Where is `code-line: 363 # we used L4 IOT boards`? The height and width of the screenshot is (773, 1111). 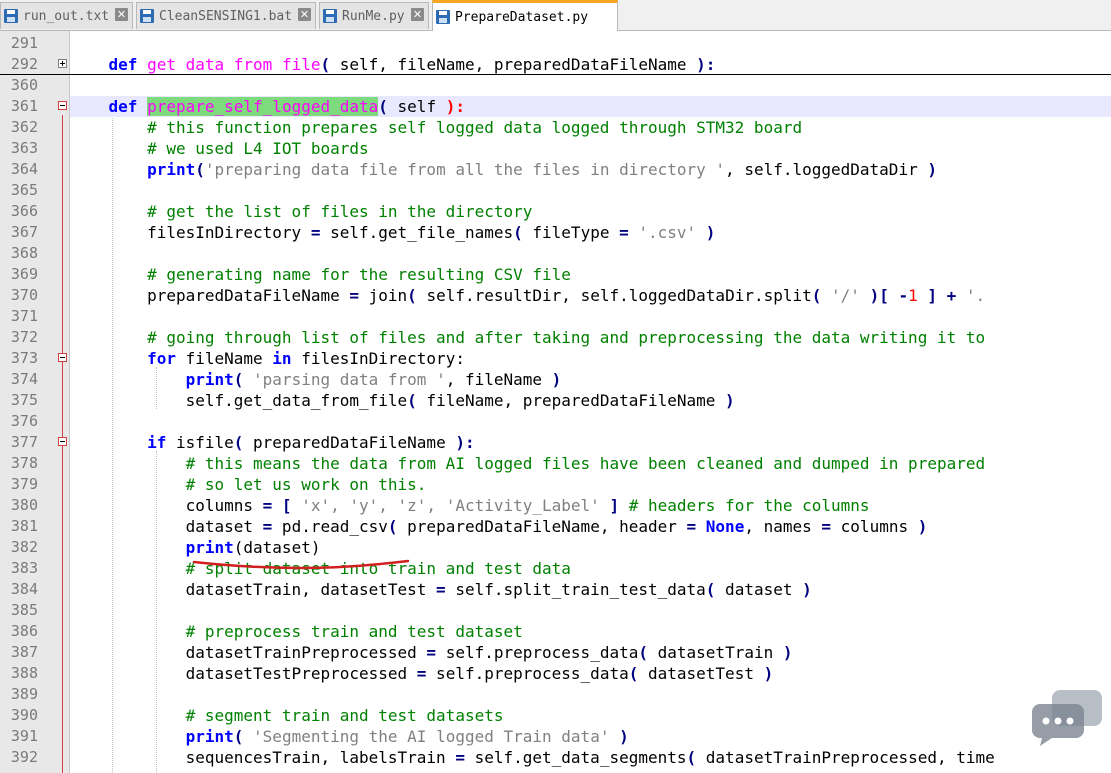
code-line: 363 # we used L4 IOT boards is located at coordinates (555, 148).